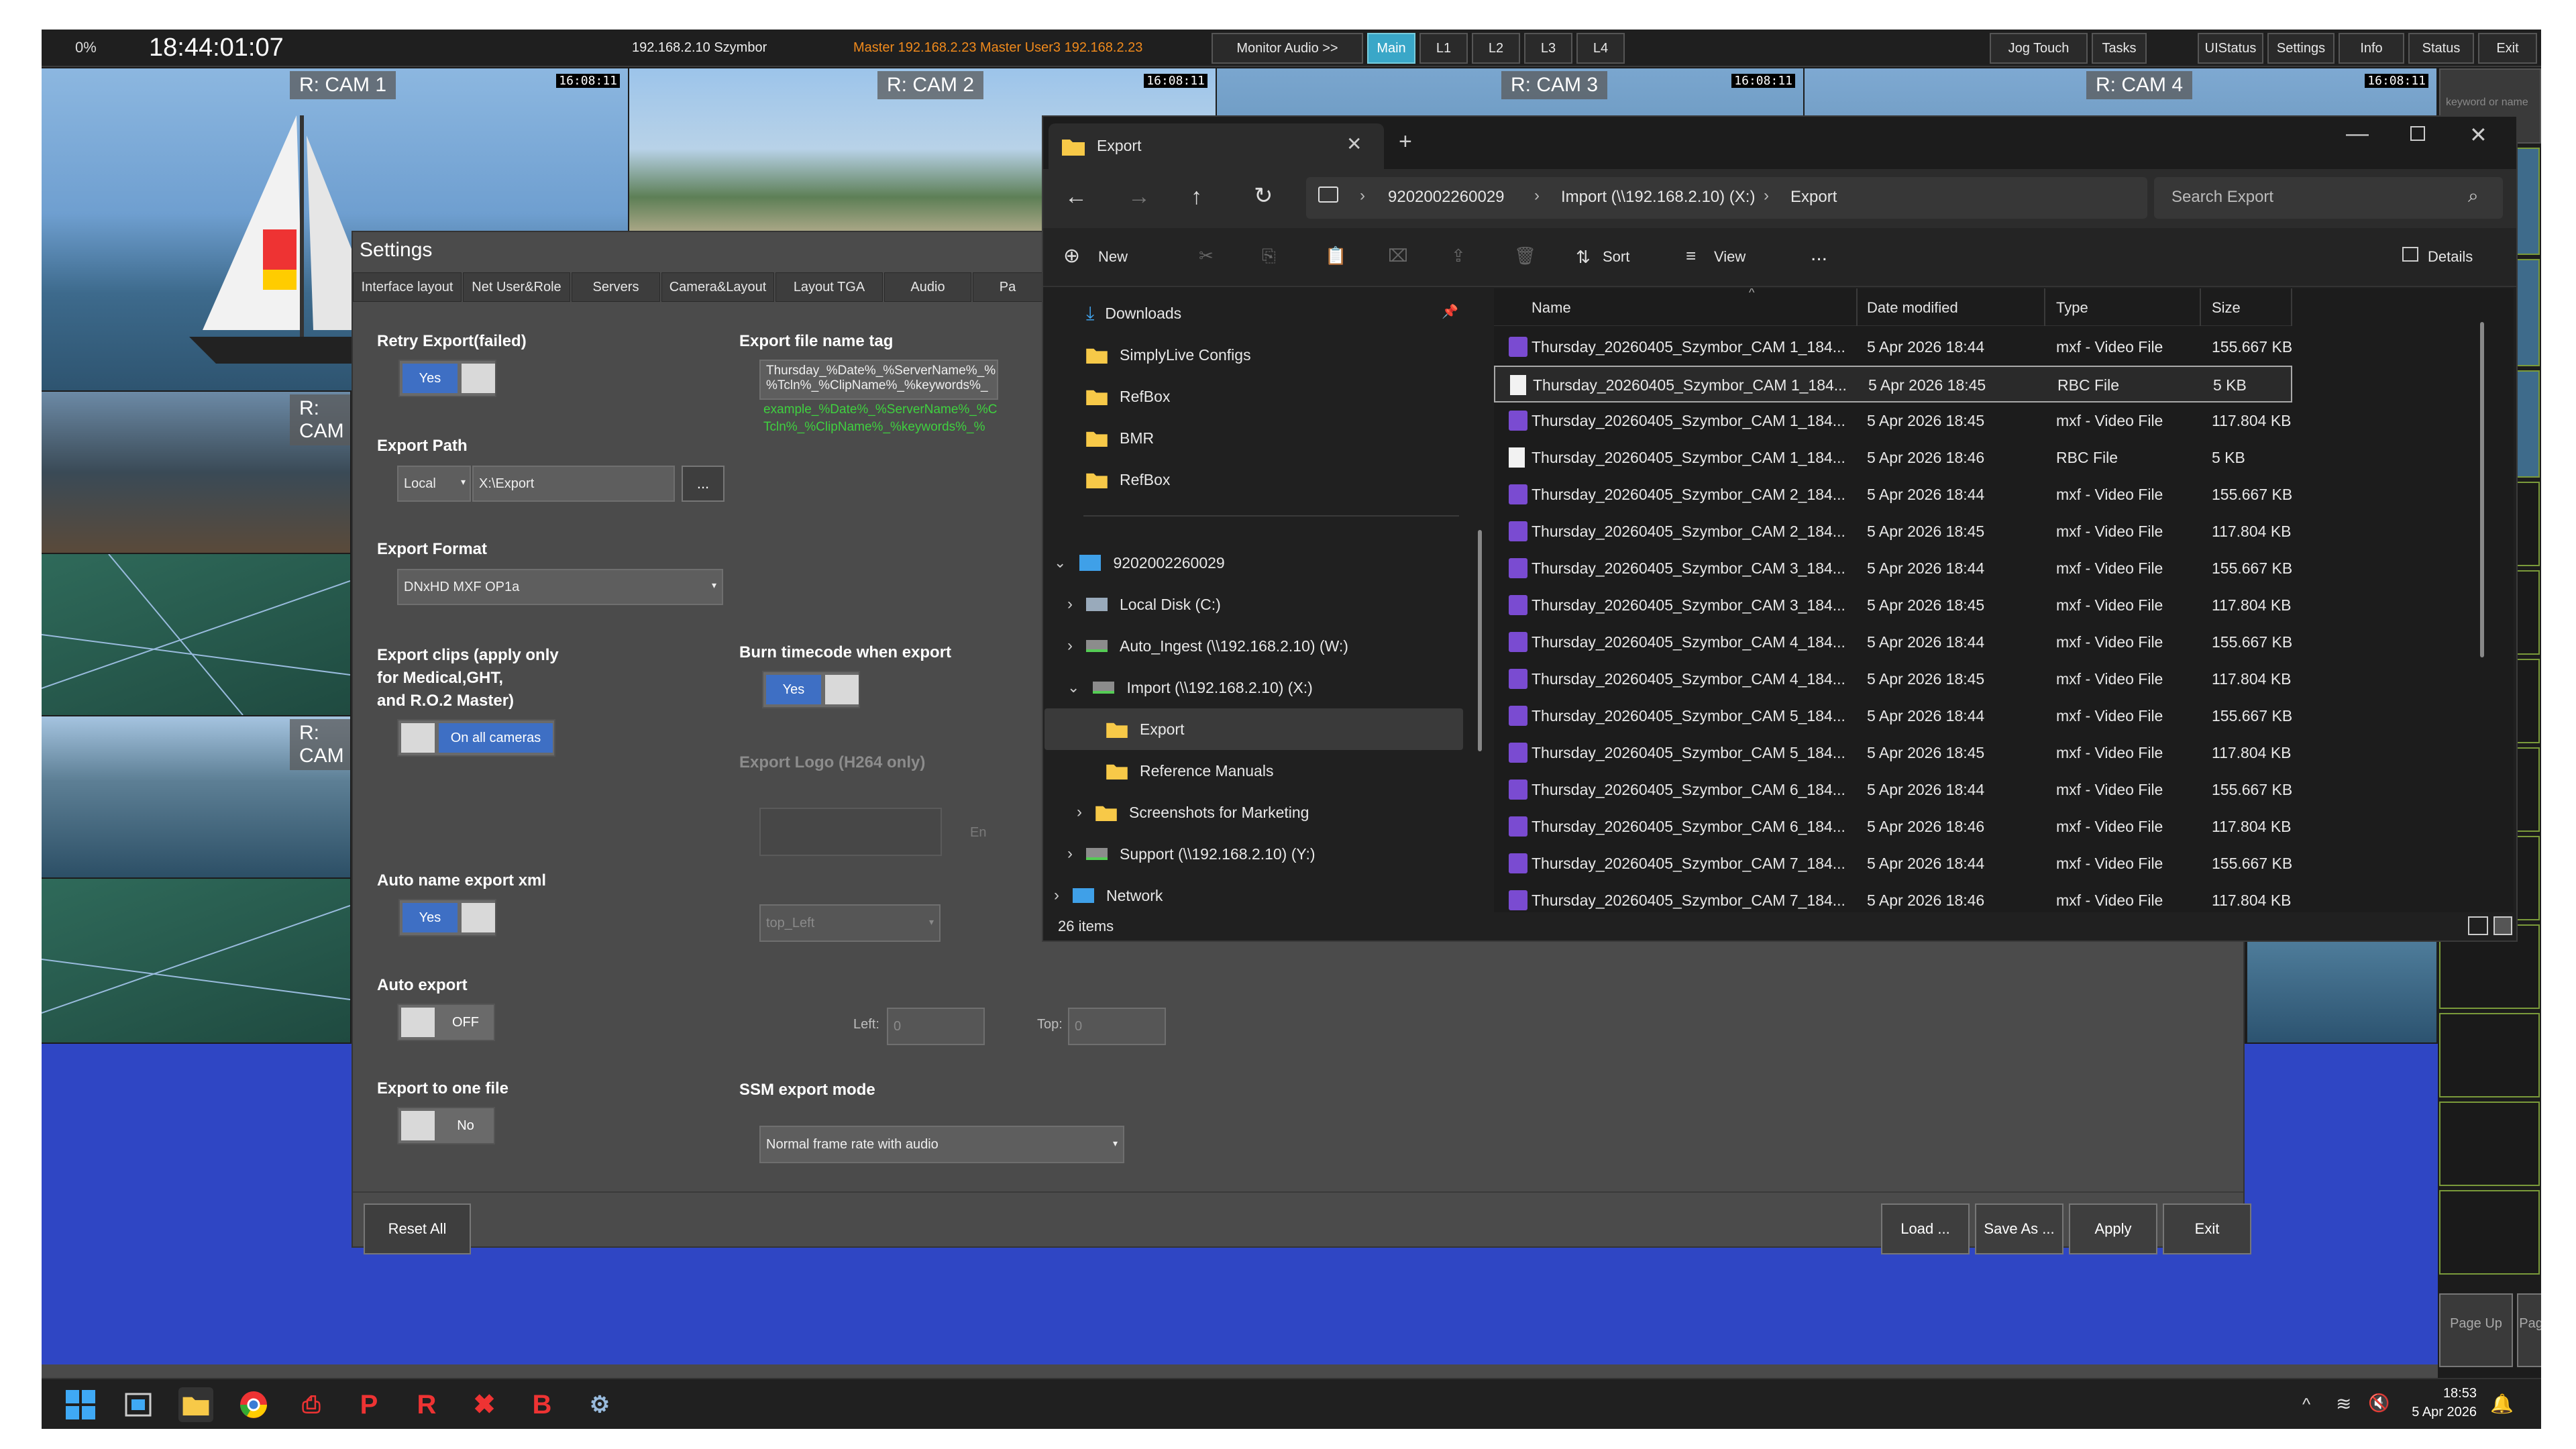  I want to click on taskbar-date: 5 Apr 2026, so click(2440, 1412).